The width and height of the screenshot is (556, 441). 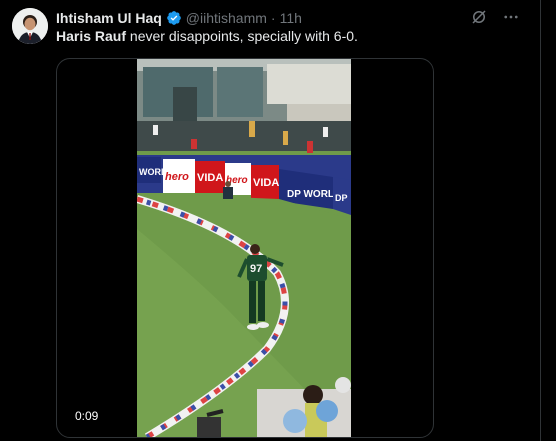 I want to click on player-jersey-number: 97, so click(x=256, y=269).